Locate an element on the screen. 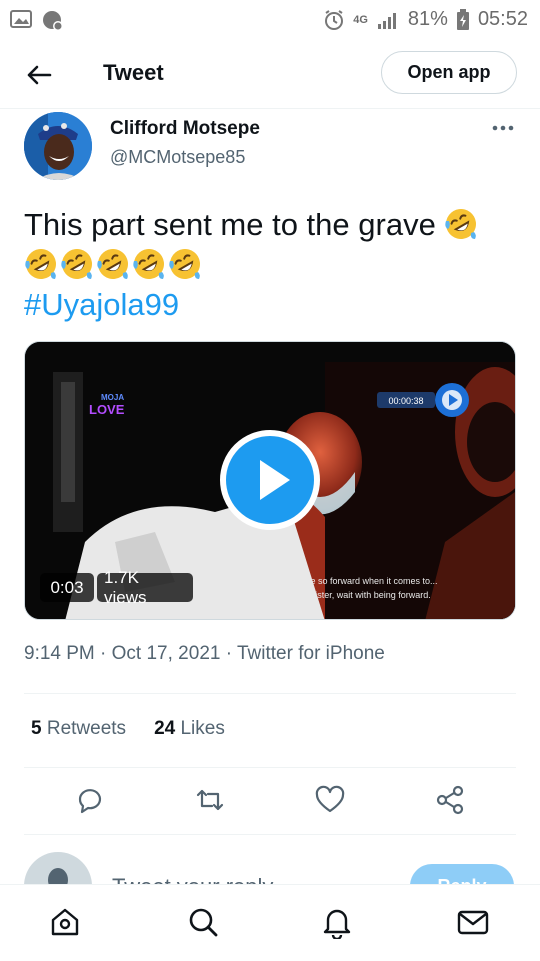  reply-composer: Tweet your reply Reply is located at coordinates (270, 861).